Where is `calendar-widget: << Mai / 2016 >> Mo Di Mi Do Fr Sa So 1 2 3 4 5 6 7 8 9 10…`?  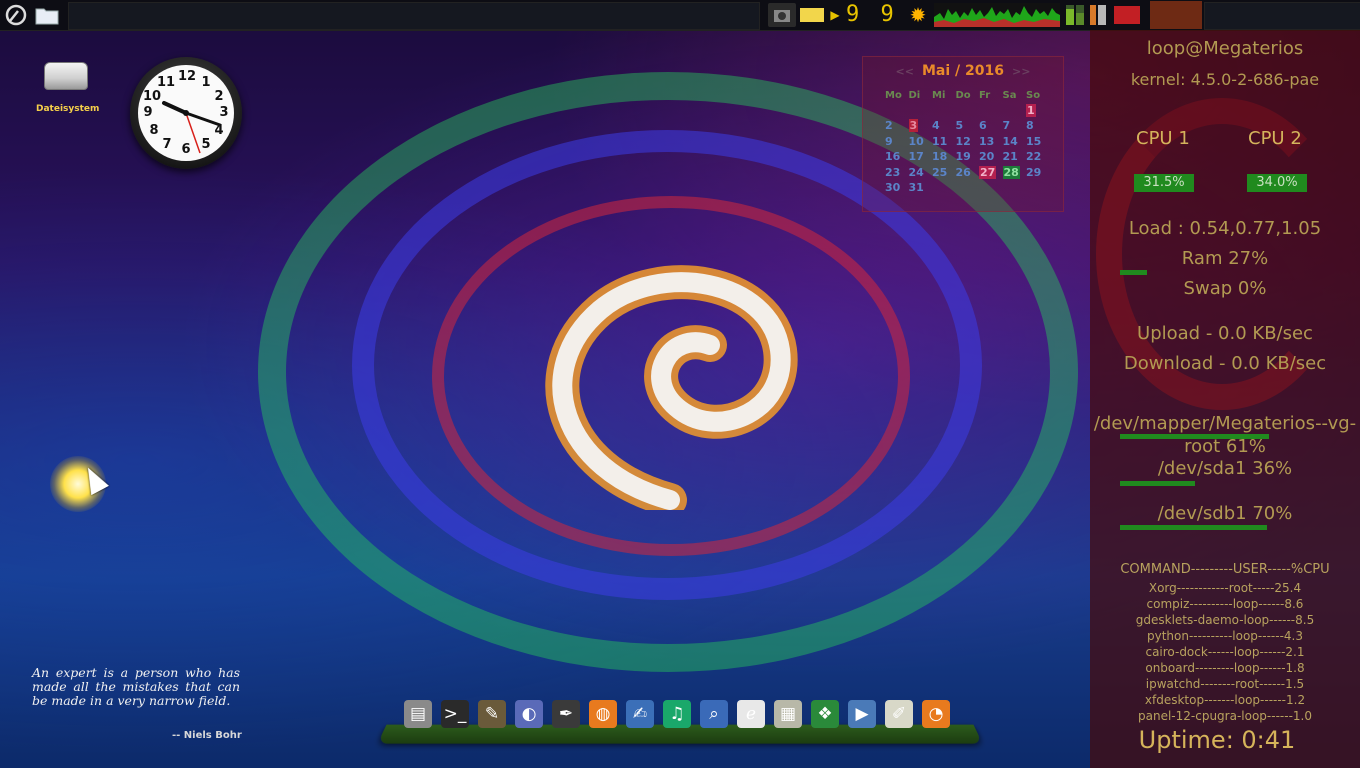
calendar-widget: << Mai / 2016 >> Mo Di Mi Do Fr Sa So 1 2 3 4 5 6 7 8 9 10… is located at coordinates (963, 134).